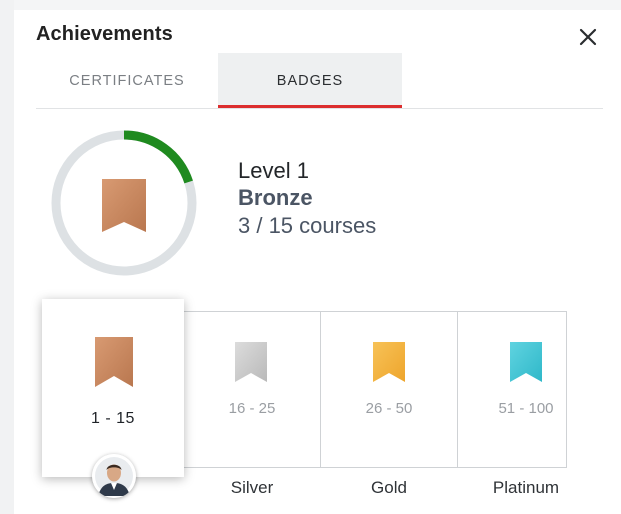 The image size is (621, 514). Describe the element at coordinates (389, 487) in the screenshot. I see `tier-name-gold: Gold` at that location.